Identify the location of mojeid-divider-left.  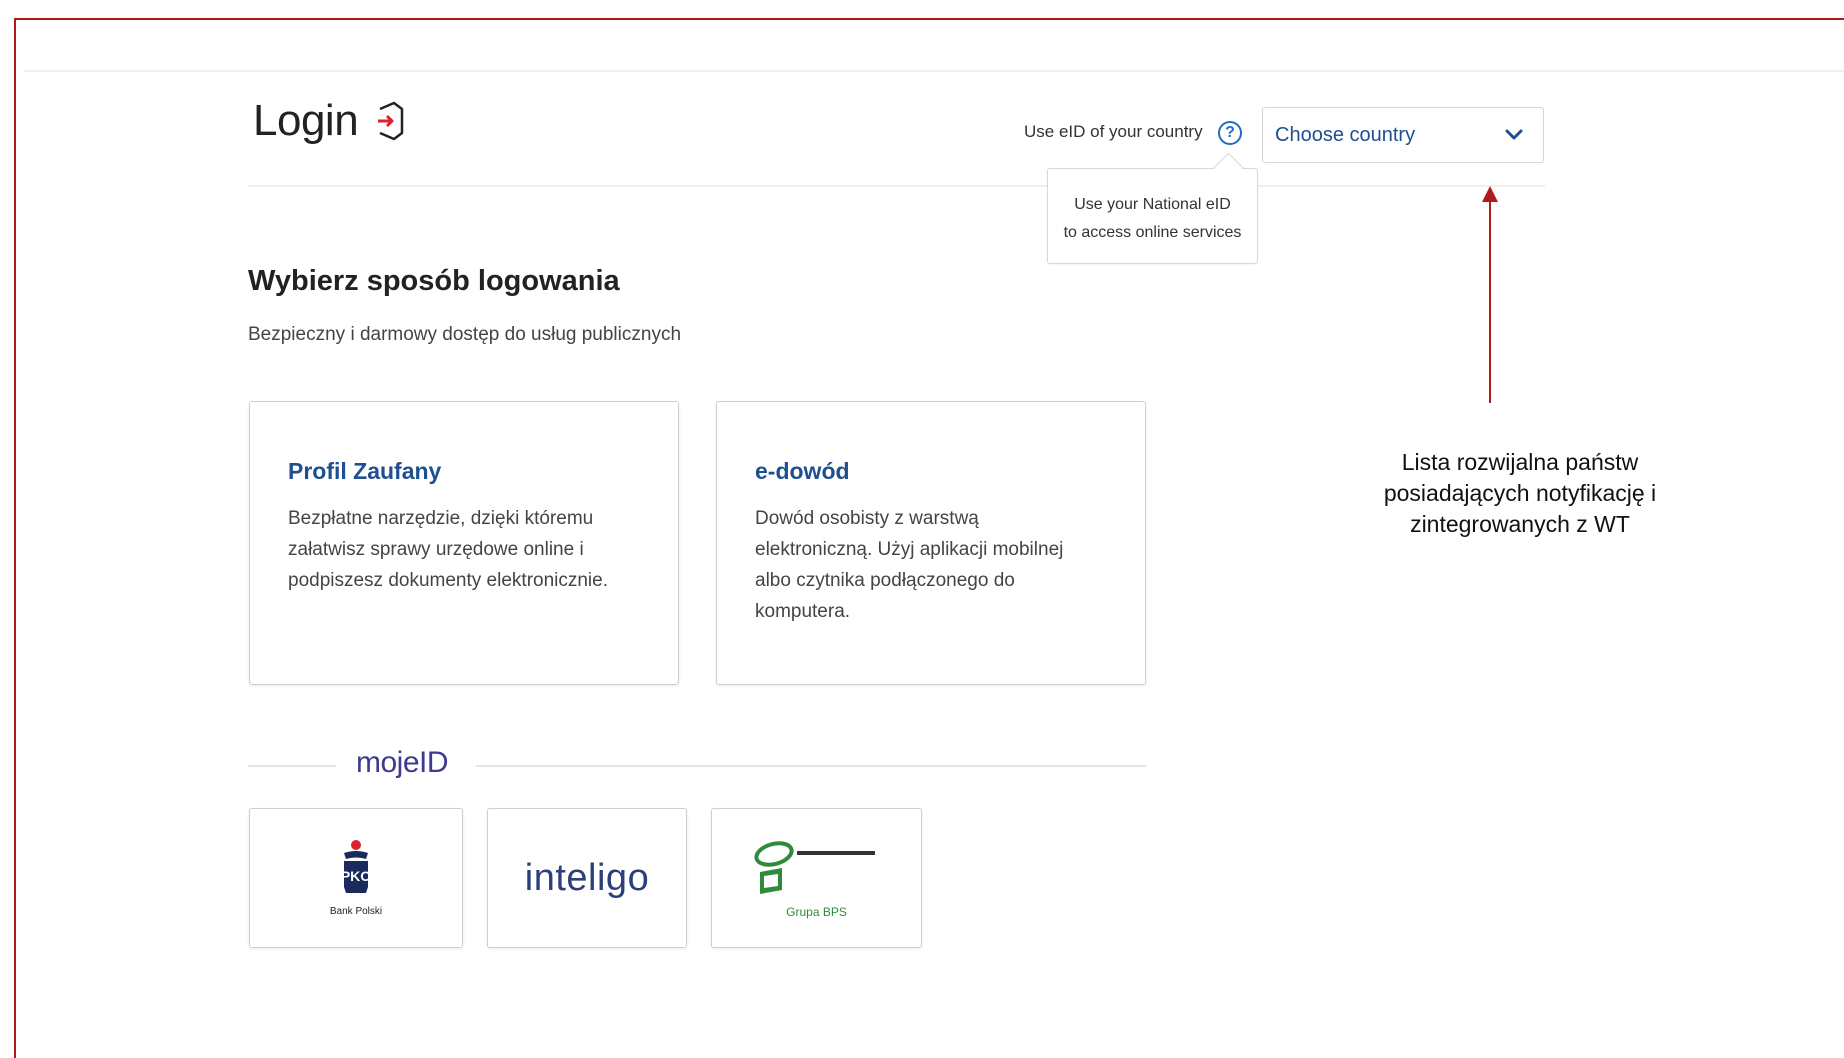
(292, 766).